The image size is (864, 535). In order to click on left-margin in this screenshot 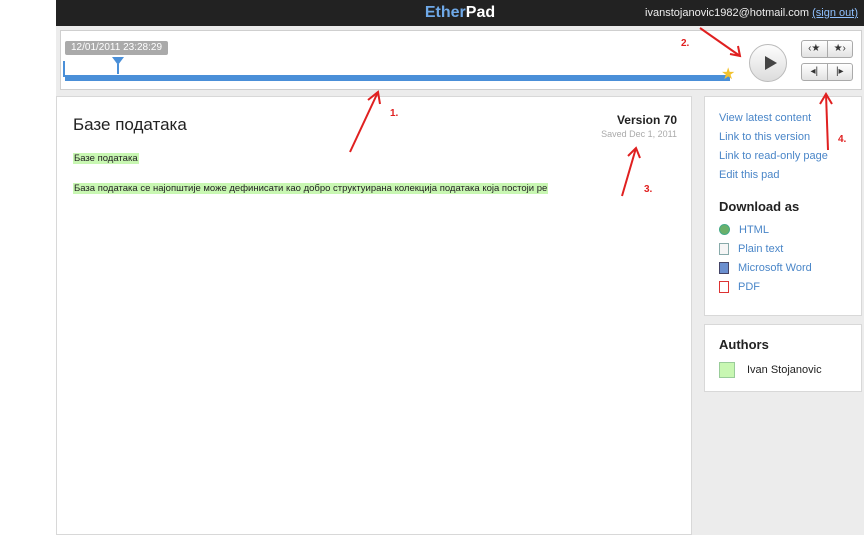, I will do `click(28, 267)`.